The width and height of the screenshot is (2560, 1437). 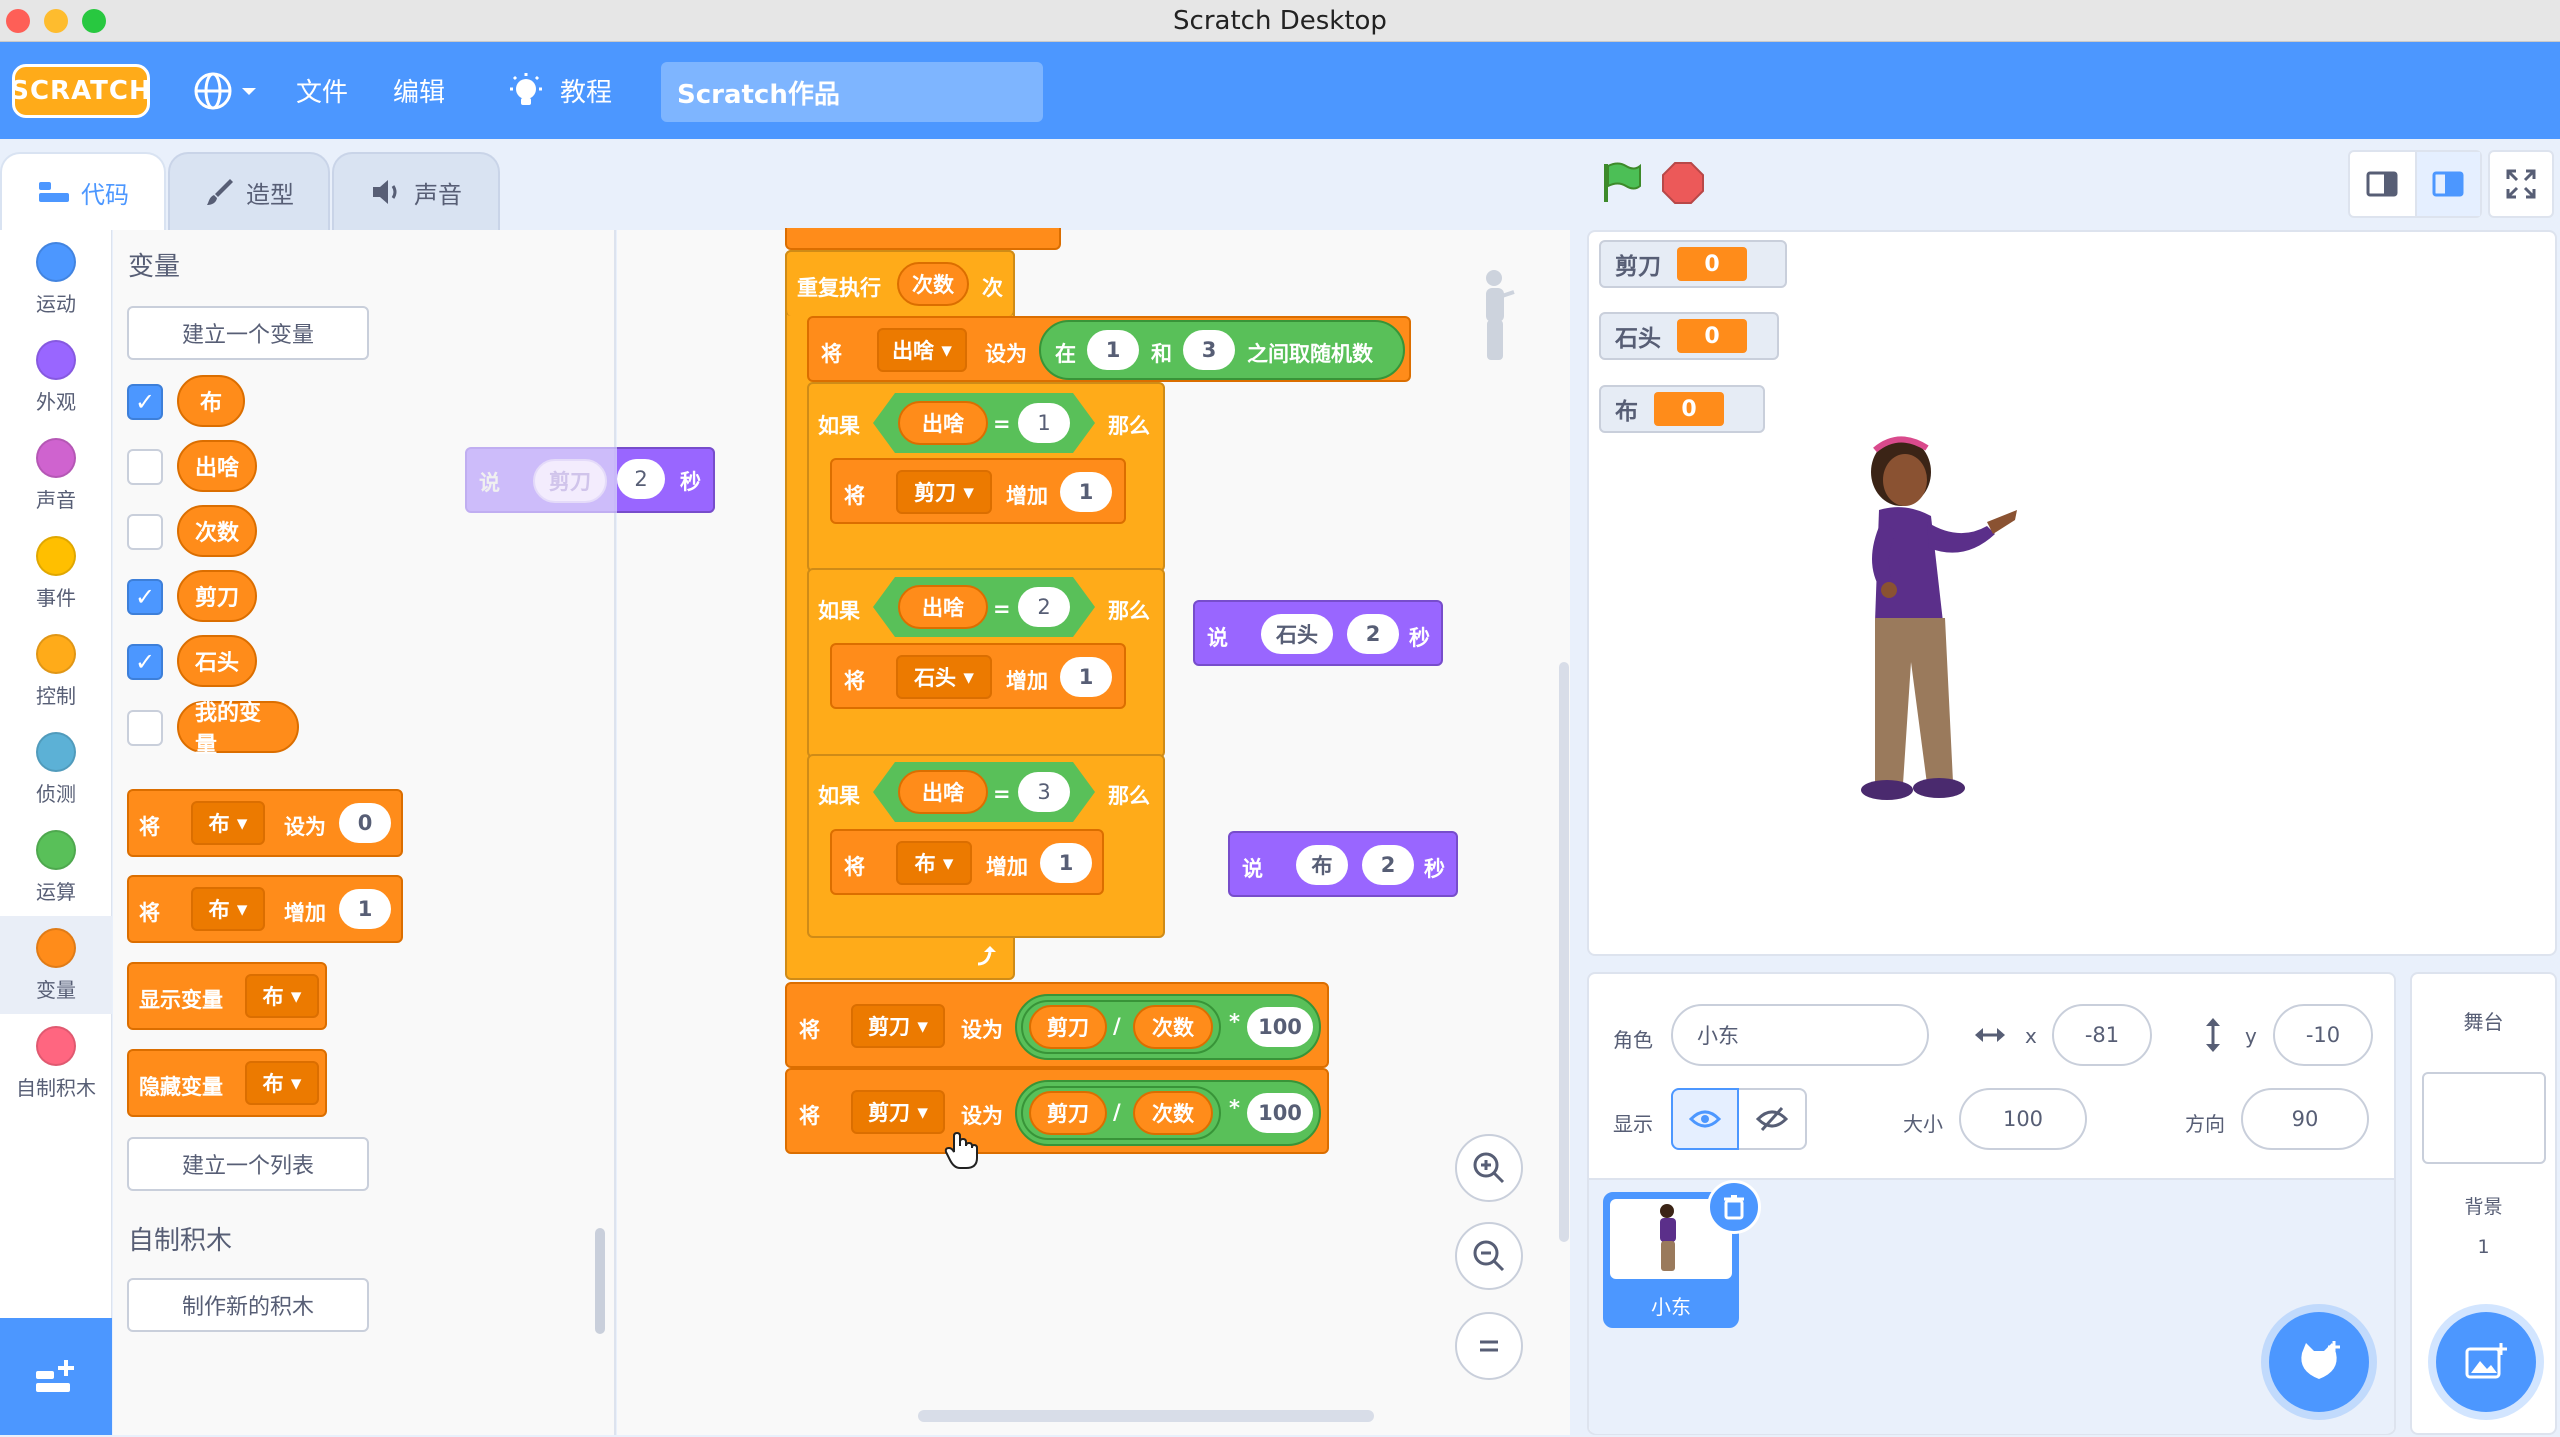 I want to click on compare-input: 2, so click(x=1044, y=607).